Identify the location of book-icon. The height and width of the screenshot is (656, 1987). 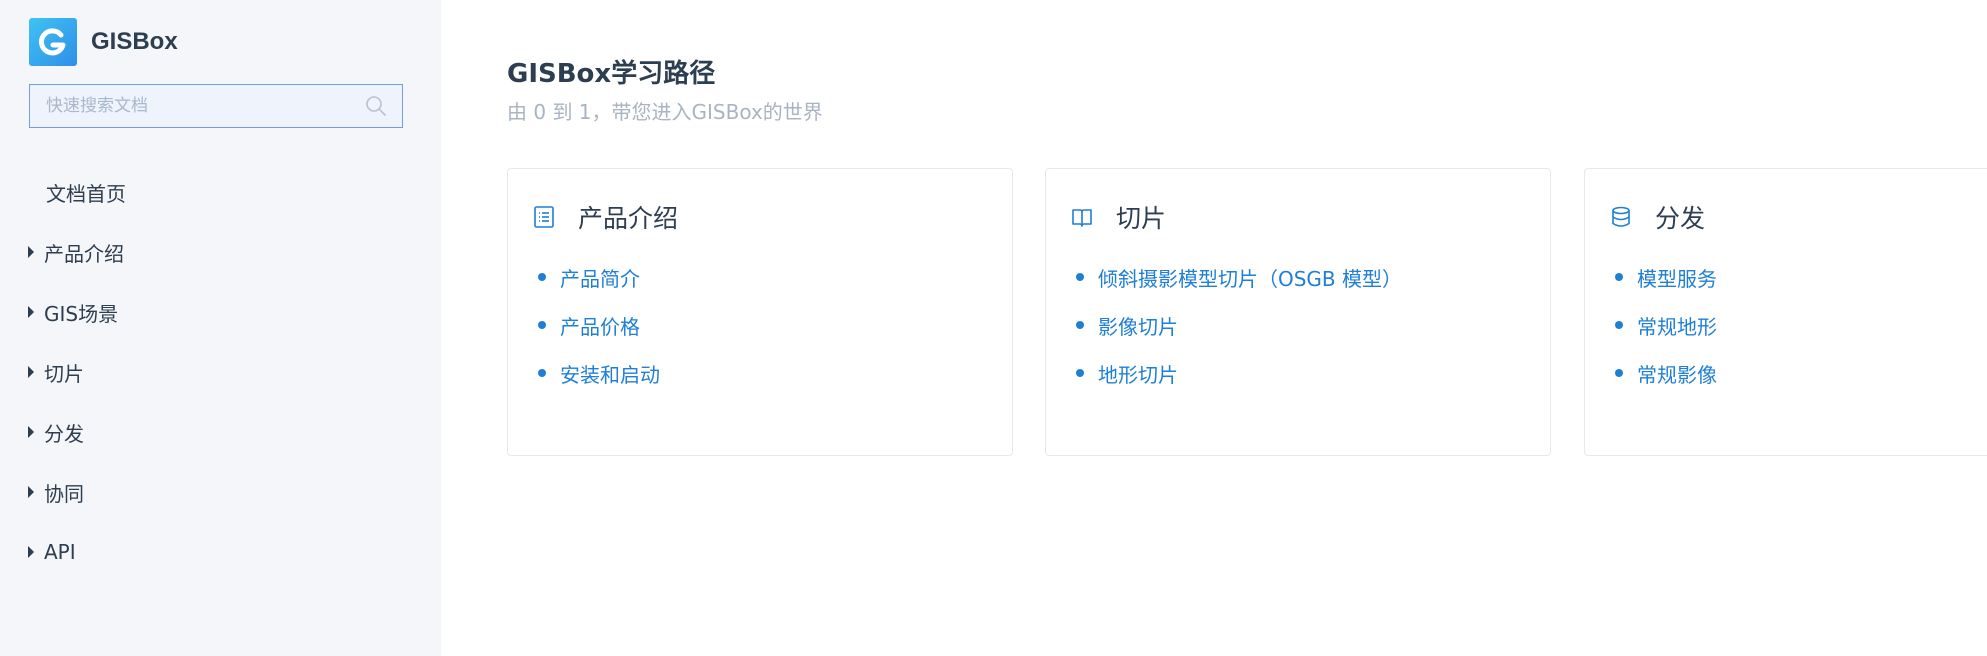
(1082, 218).